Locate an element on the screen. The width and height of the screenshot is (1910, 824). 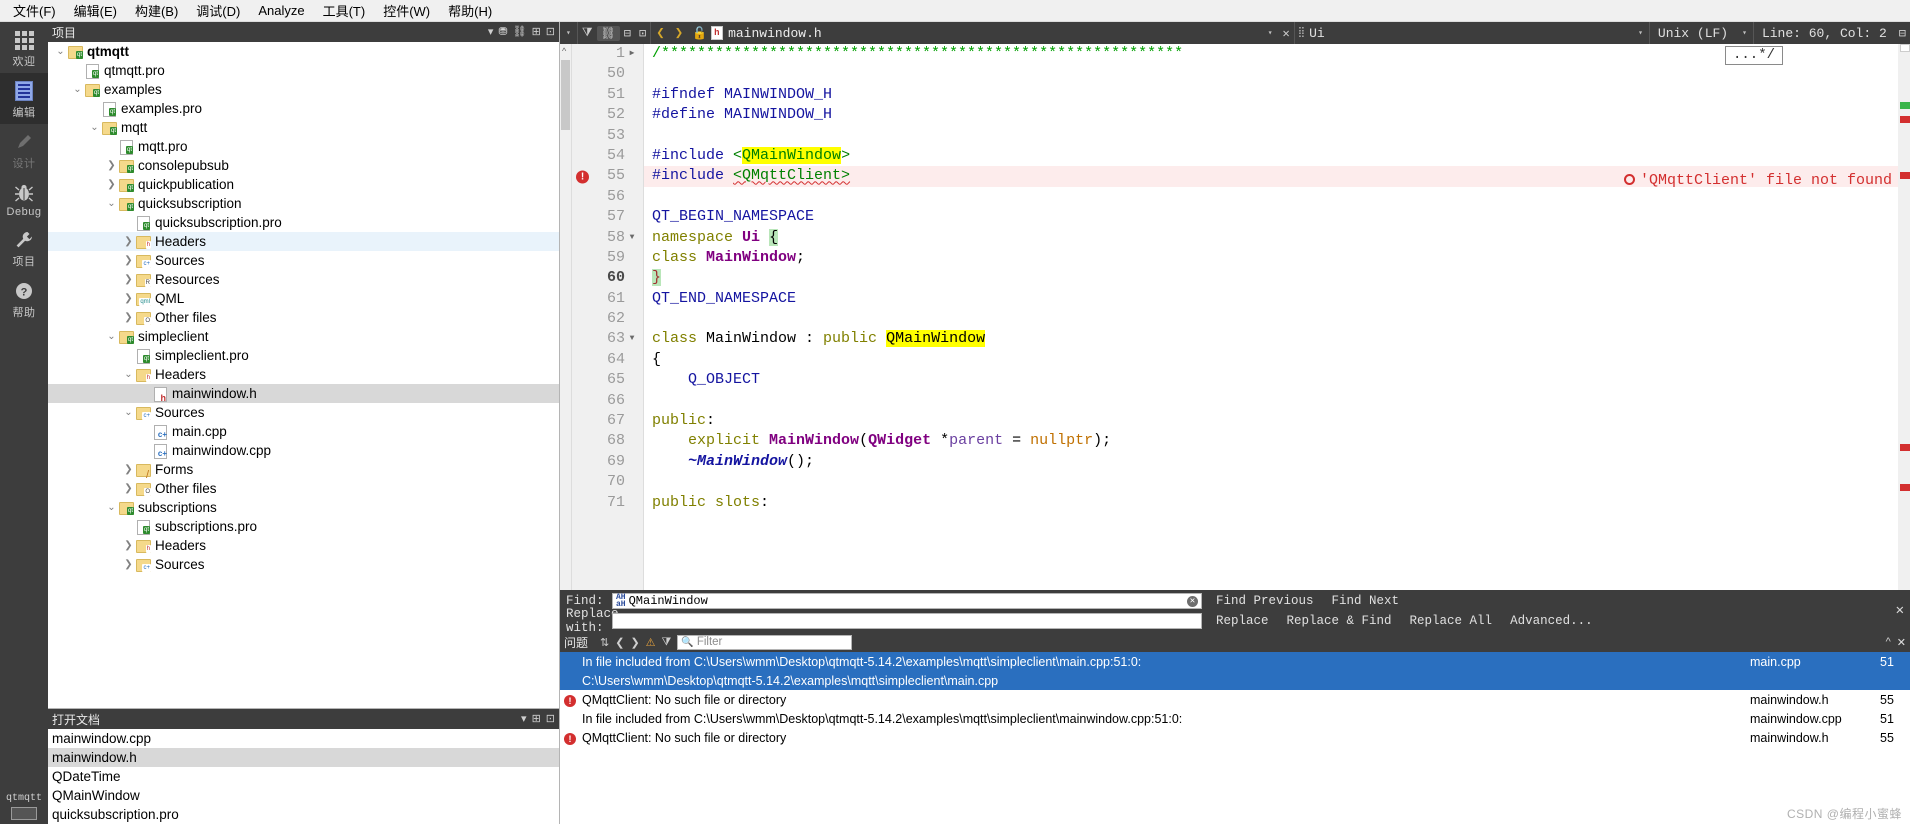
tree-row: ⌄ simpleclient is located at coordinates (303, 336).